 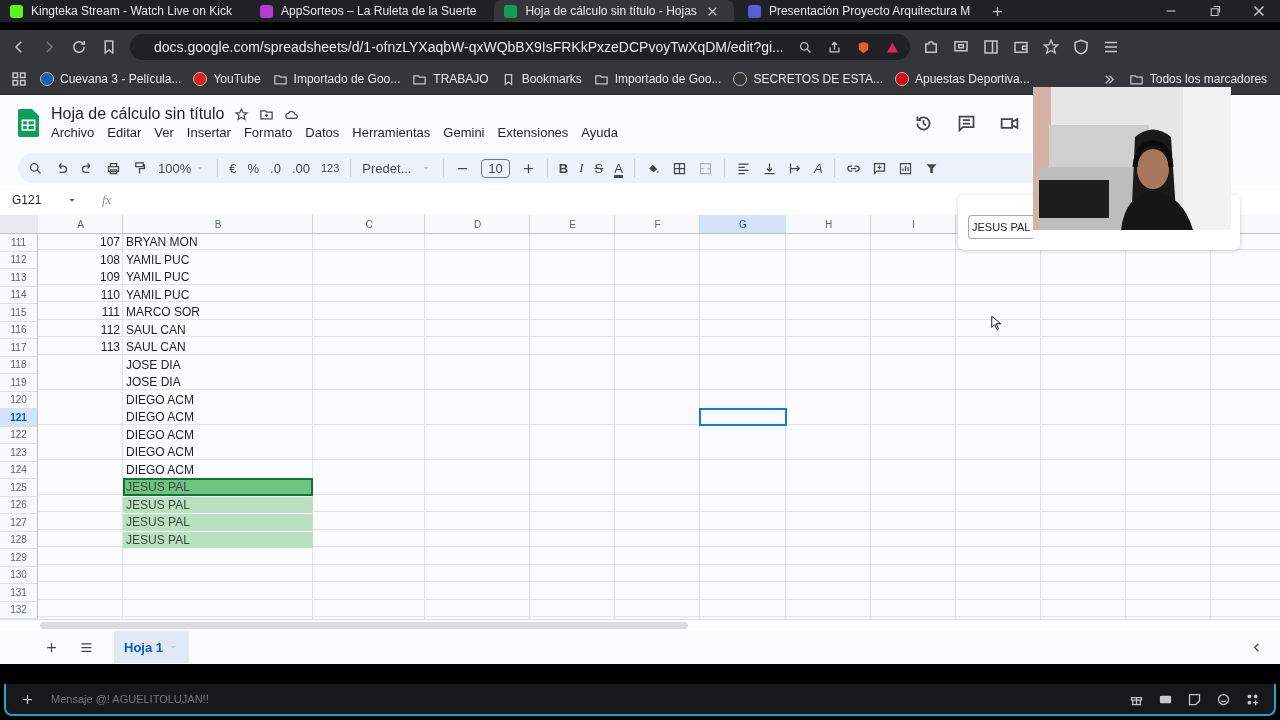 What do you see at coordinates (614, 11) in the screenshot?
I see `browser-tab: Hoja de cálculo sin título - Hojas` at bounding box center [614, 11].